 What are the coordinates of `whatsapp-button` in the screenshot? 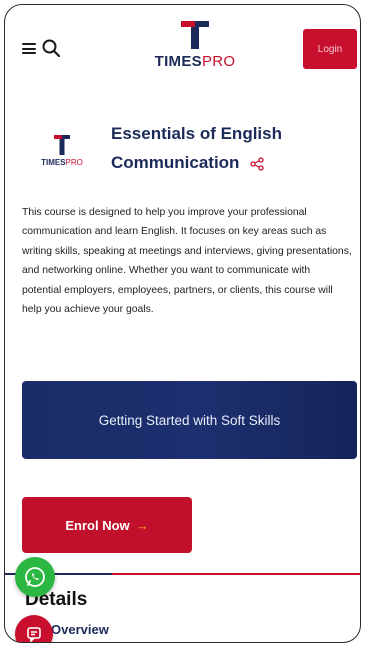 It's located at (35, 577).